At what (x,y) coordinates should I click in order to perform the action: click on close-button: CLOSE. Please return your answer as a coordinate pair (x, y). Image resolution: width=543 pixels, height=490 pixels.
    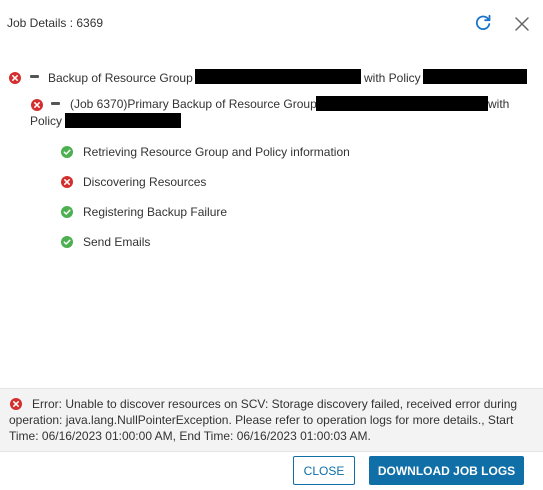
    Looking at the image, I should click on (324, 470).